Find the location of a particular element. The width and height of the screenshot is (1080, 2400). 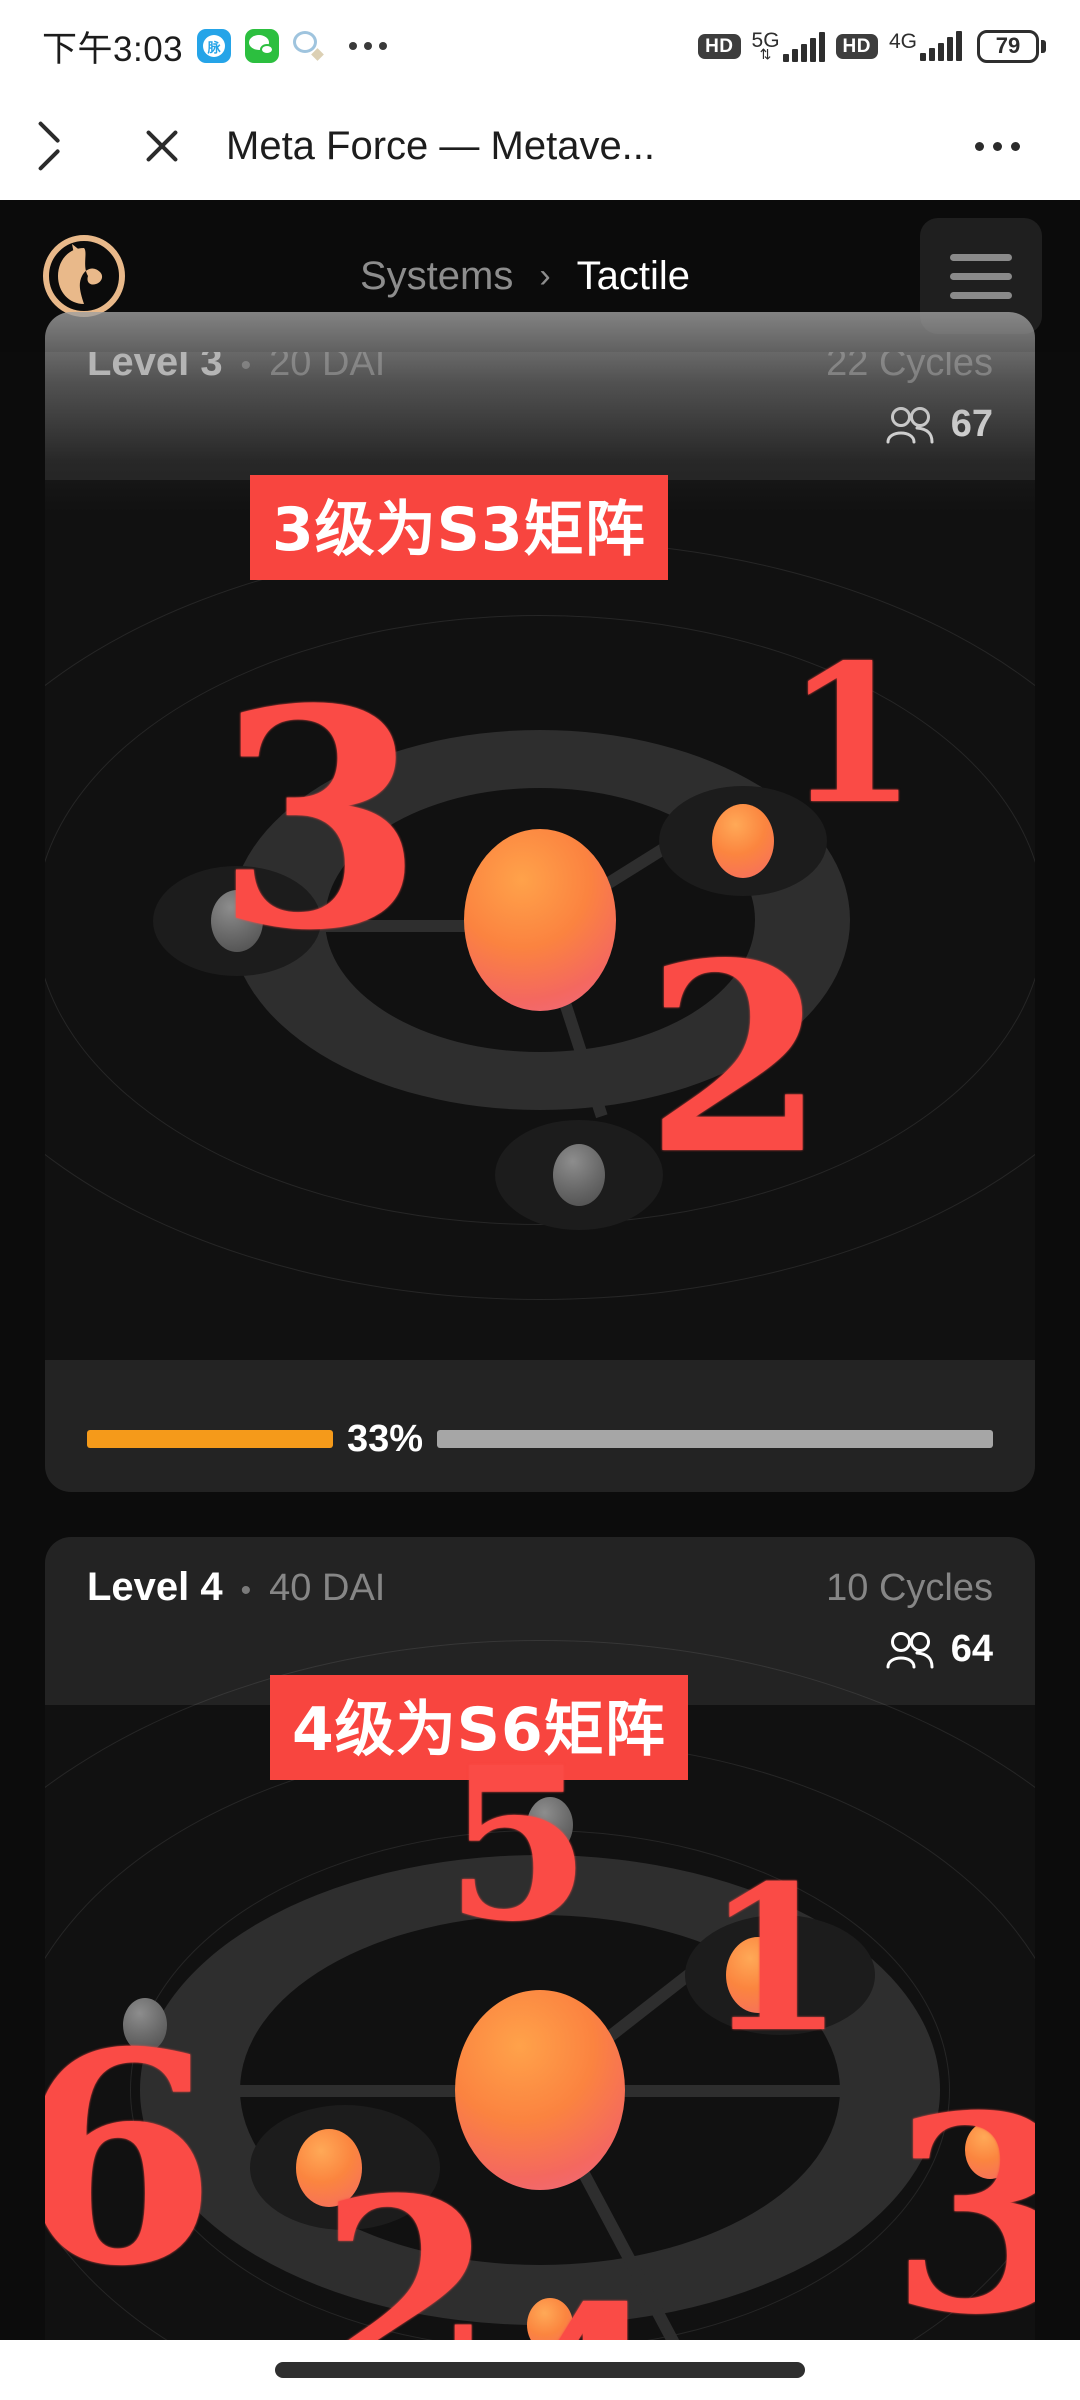

slot-sphere-empty is located at coordinates (579, 1175).